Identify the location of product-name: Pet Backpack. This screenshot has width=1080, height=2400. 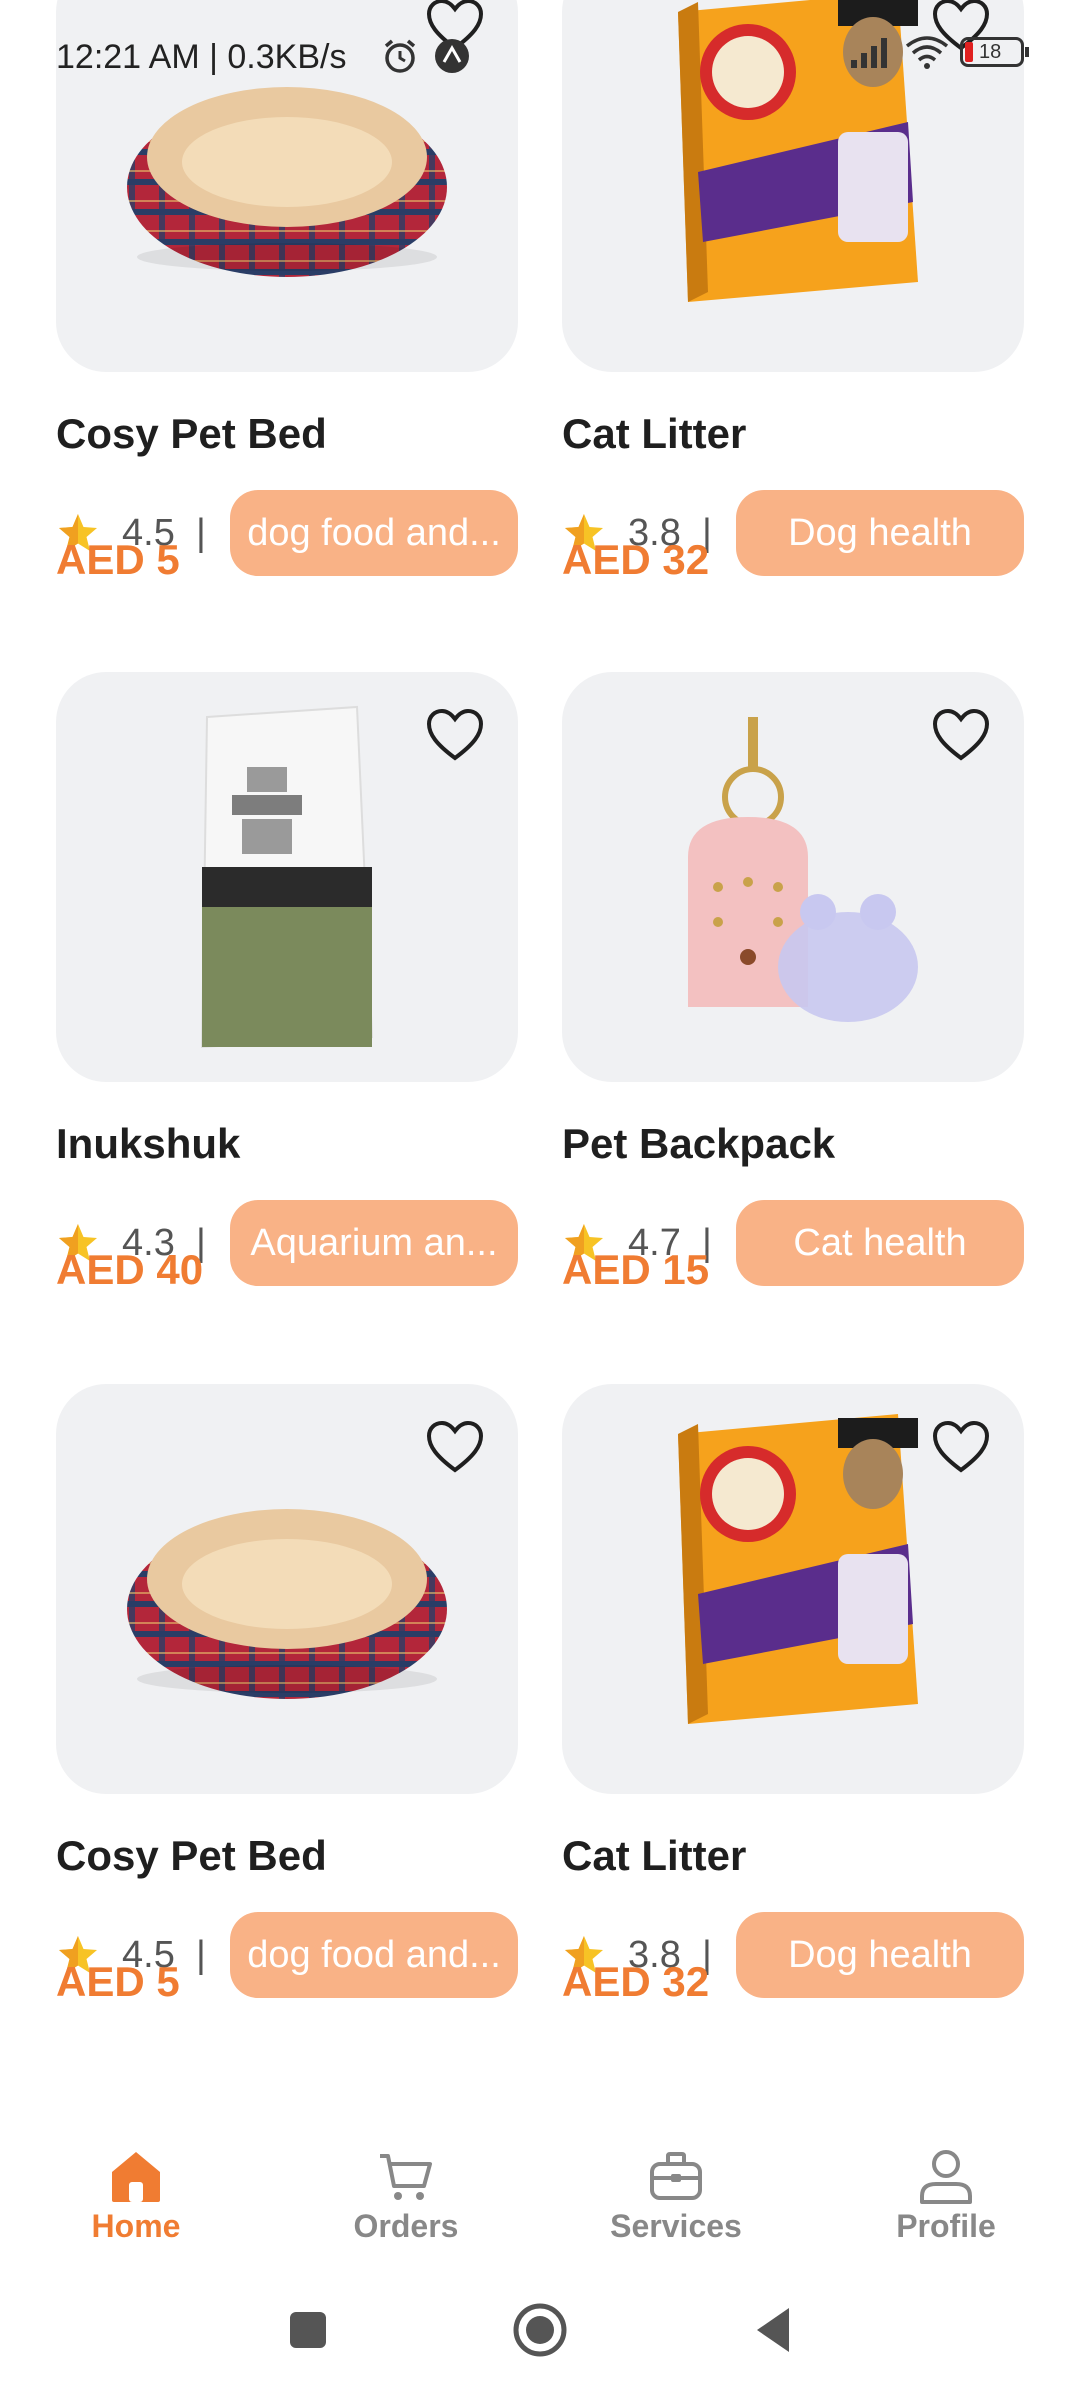
(699, 1143).